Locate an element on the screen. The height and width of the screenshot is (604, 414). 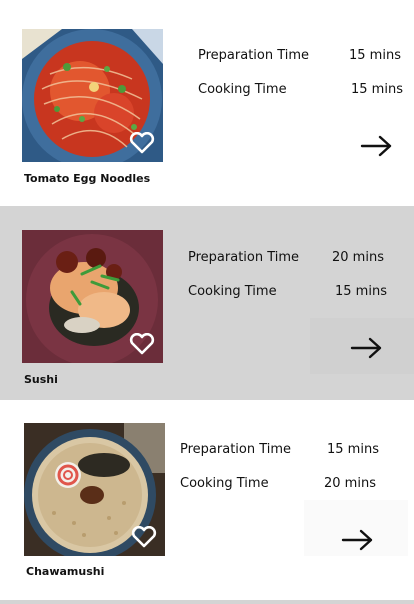
cook-time-value: 20 mins is located at coordinates (350, 483).